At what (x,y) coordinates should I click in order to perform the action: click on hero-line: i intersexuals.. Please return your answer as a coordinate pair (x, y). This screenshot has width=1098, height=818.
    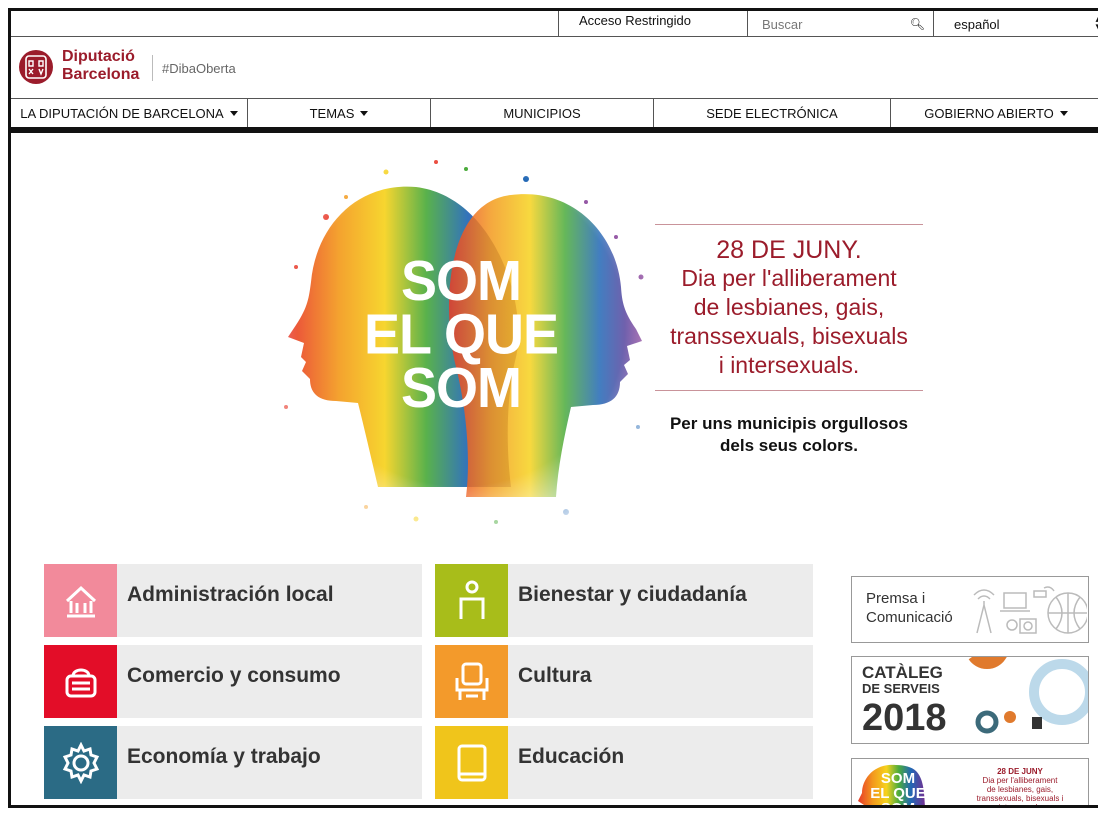
    Looking at the image, I should click on (789, 365).